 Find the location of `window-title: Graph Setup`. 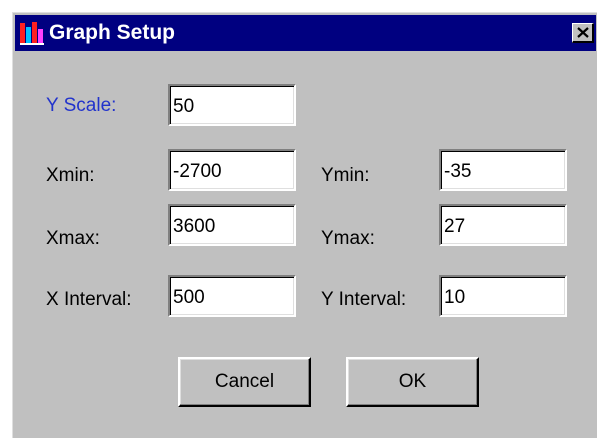

window-title: Graph Setup is located at coordinates (112, 32).